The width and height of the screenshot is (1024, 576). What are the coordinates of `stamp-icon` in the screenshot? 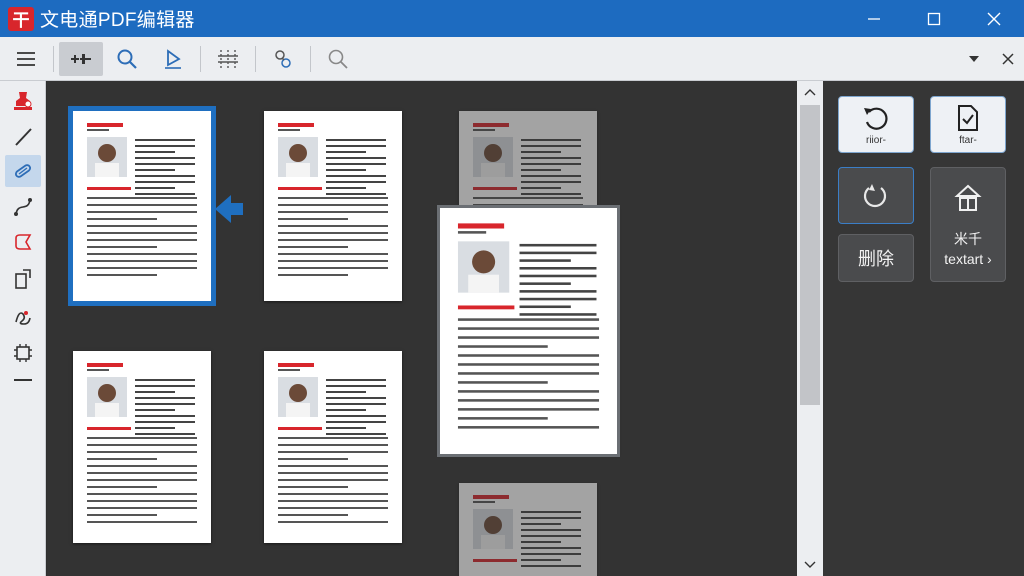 It's located at (23, 101).